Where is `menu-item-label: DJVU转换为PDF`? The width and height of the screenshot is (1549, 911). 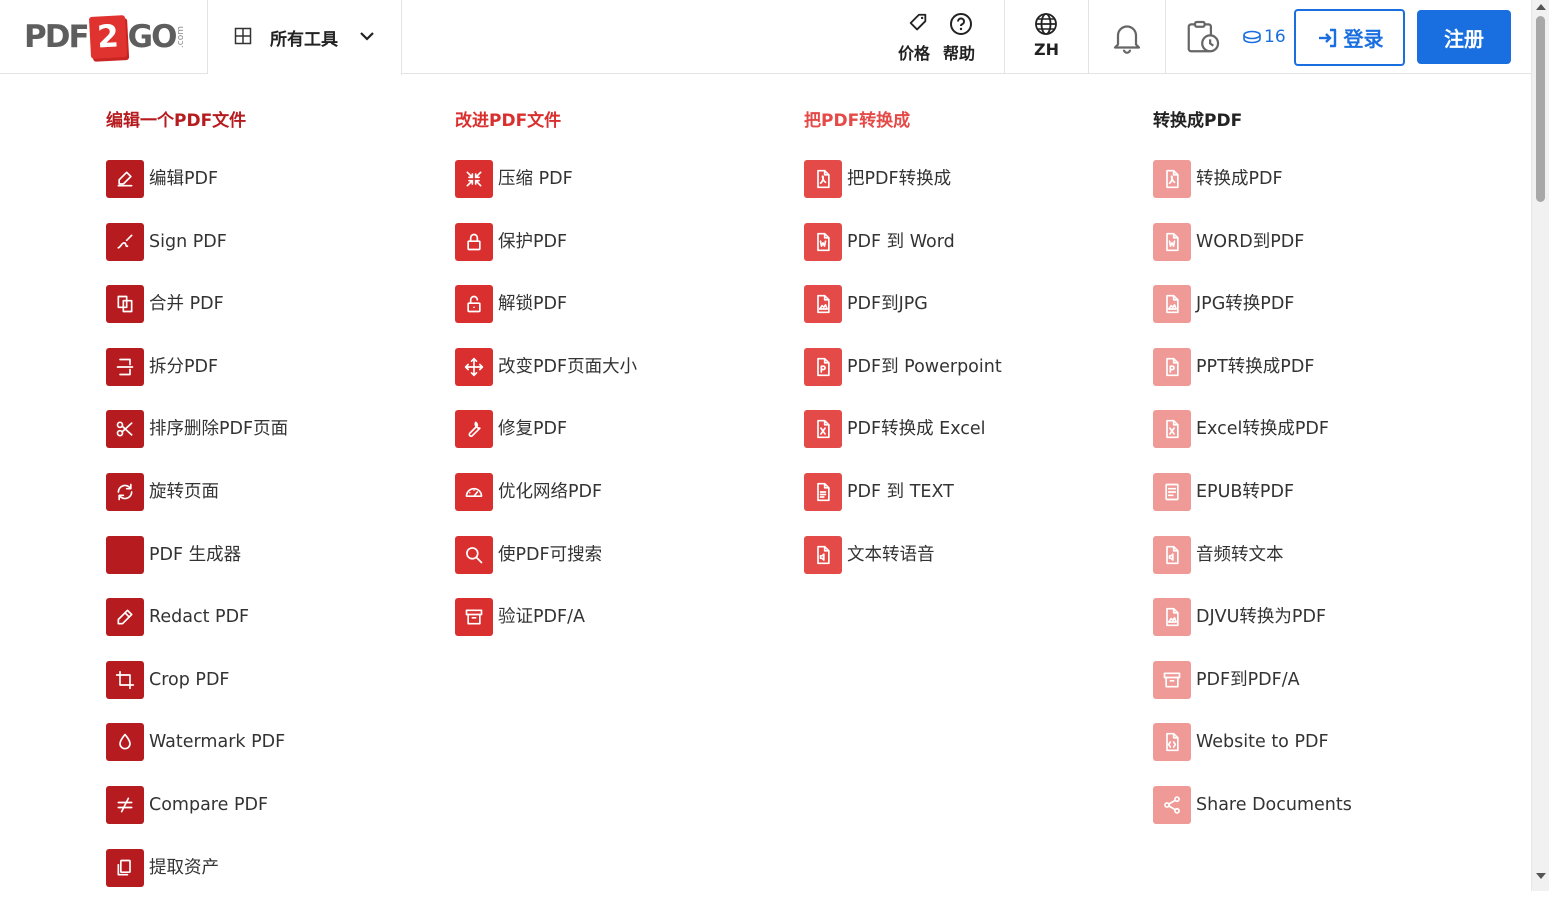
menu-item-label: DJVU转换为PDF is located at coordinates (1261, 617).